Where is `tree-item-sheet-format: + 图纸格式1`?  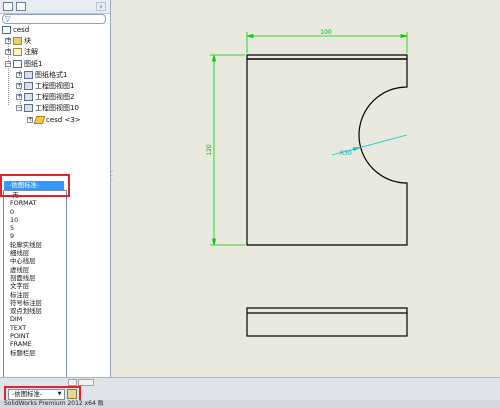
tree-item-sheet-format: + 图纸格式1 is located at coordinates (41, 75).